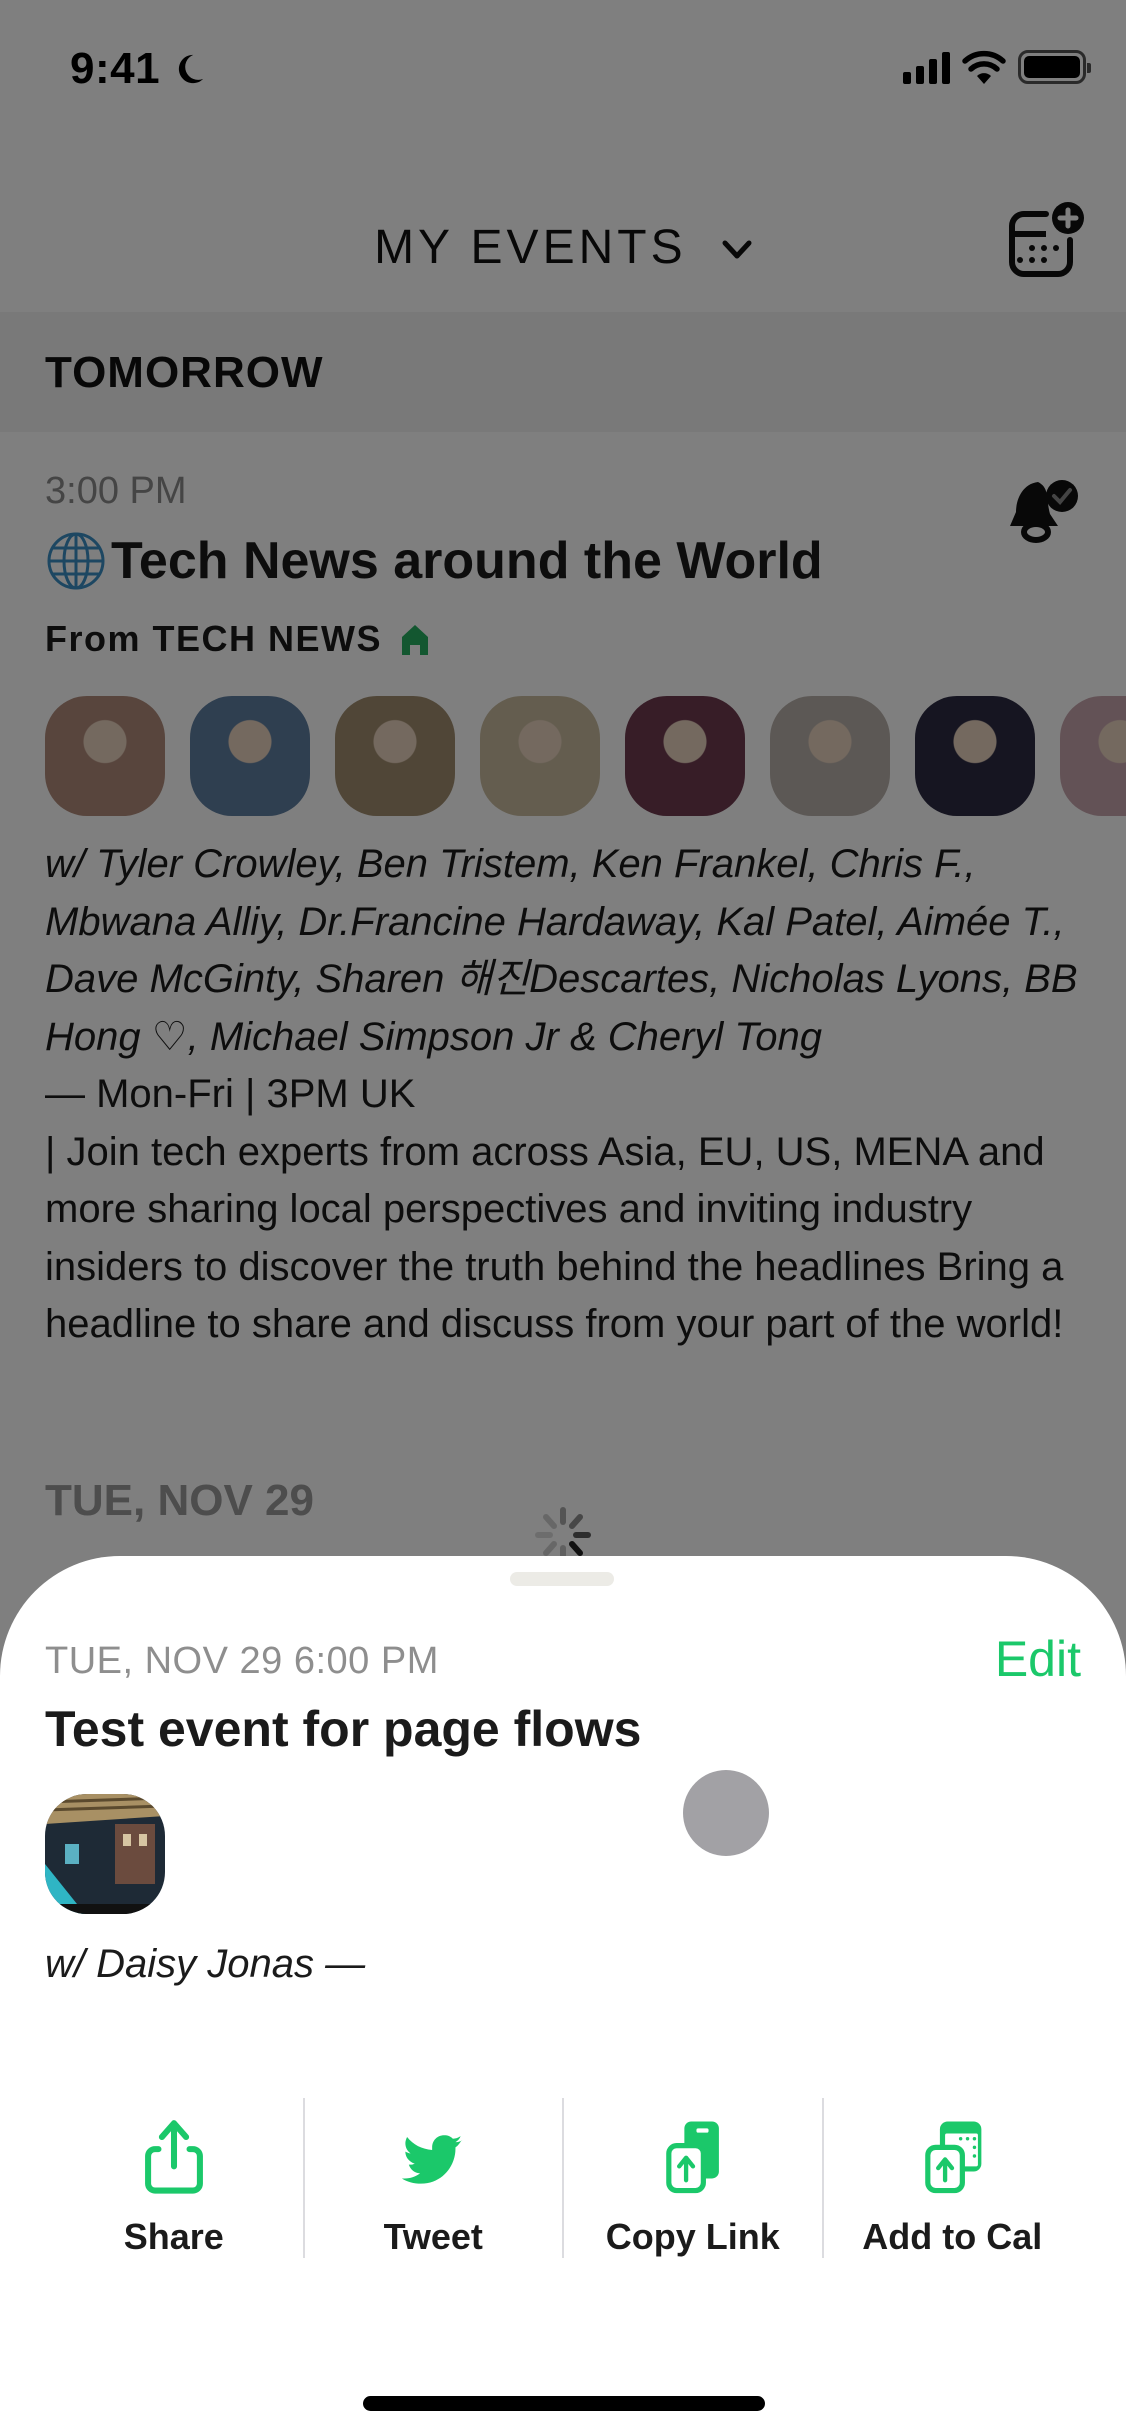 This screenshot has height=2436, width=1126. What do you see at coordinates (205, 1964) in the screenshot?
I see `sheet-event-hosts: w/ Daisy Jonas —` at bounding box center [205, 1964].